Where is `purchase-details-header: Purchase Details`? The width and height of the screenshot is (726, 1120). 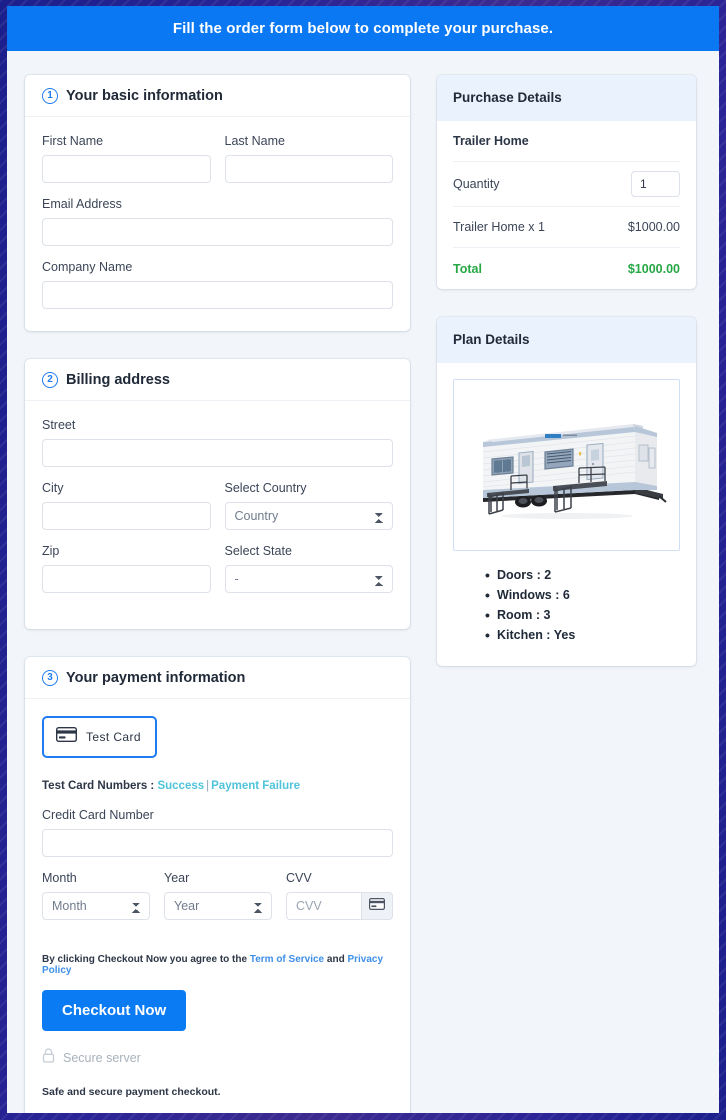
purchase-details-header: Purchase Details is located at coordinates (566, 98).